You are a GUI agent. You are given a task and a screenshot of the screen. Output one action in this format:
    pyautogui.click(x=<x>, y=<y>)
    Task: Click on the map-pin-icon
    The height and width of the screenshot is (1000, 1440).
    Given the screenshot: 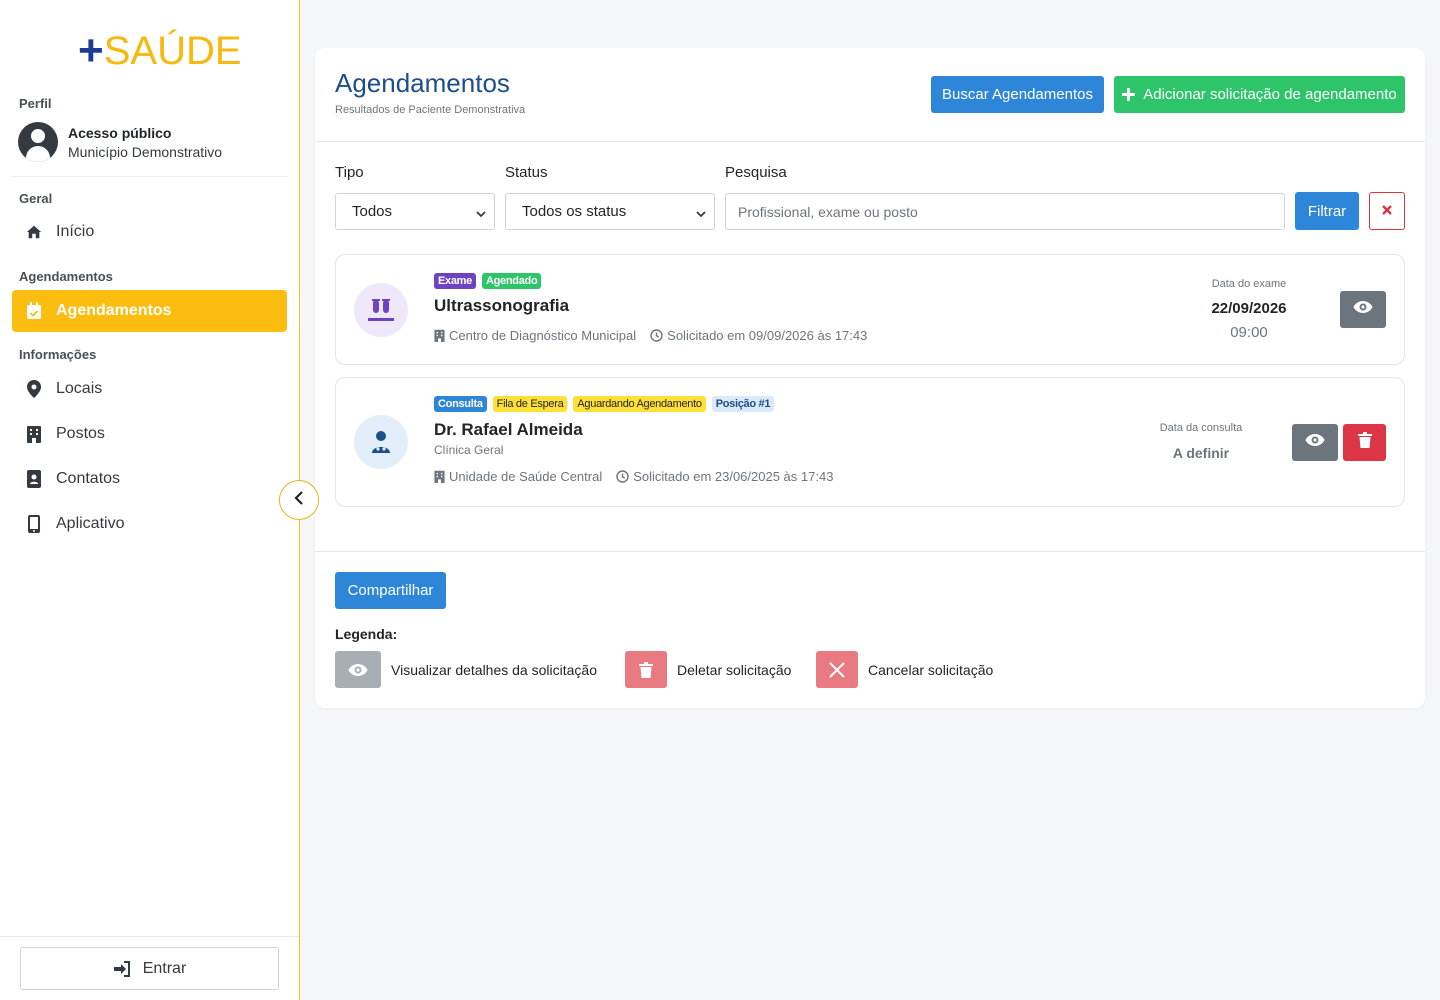 What is the action you would take?
    pyautogui.click(x=34, y=389)
    